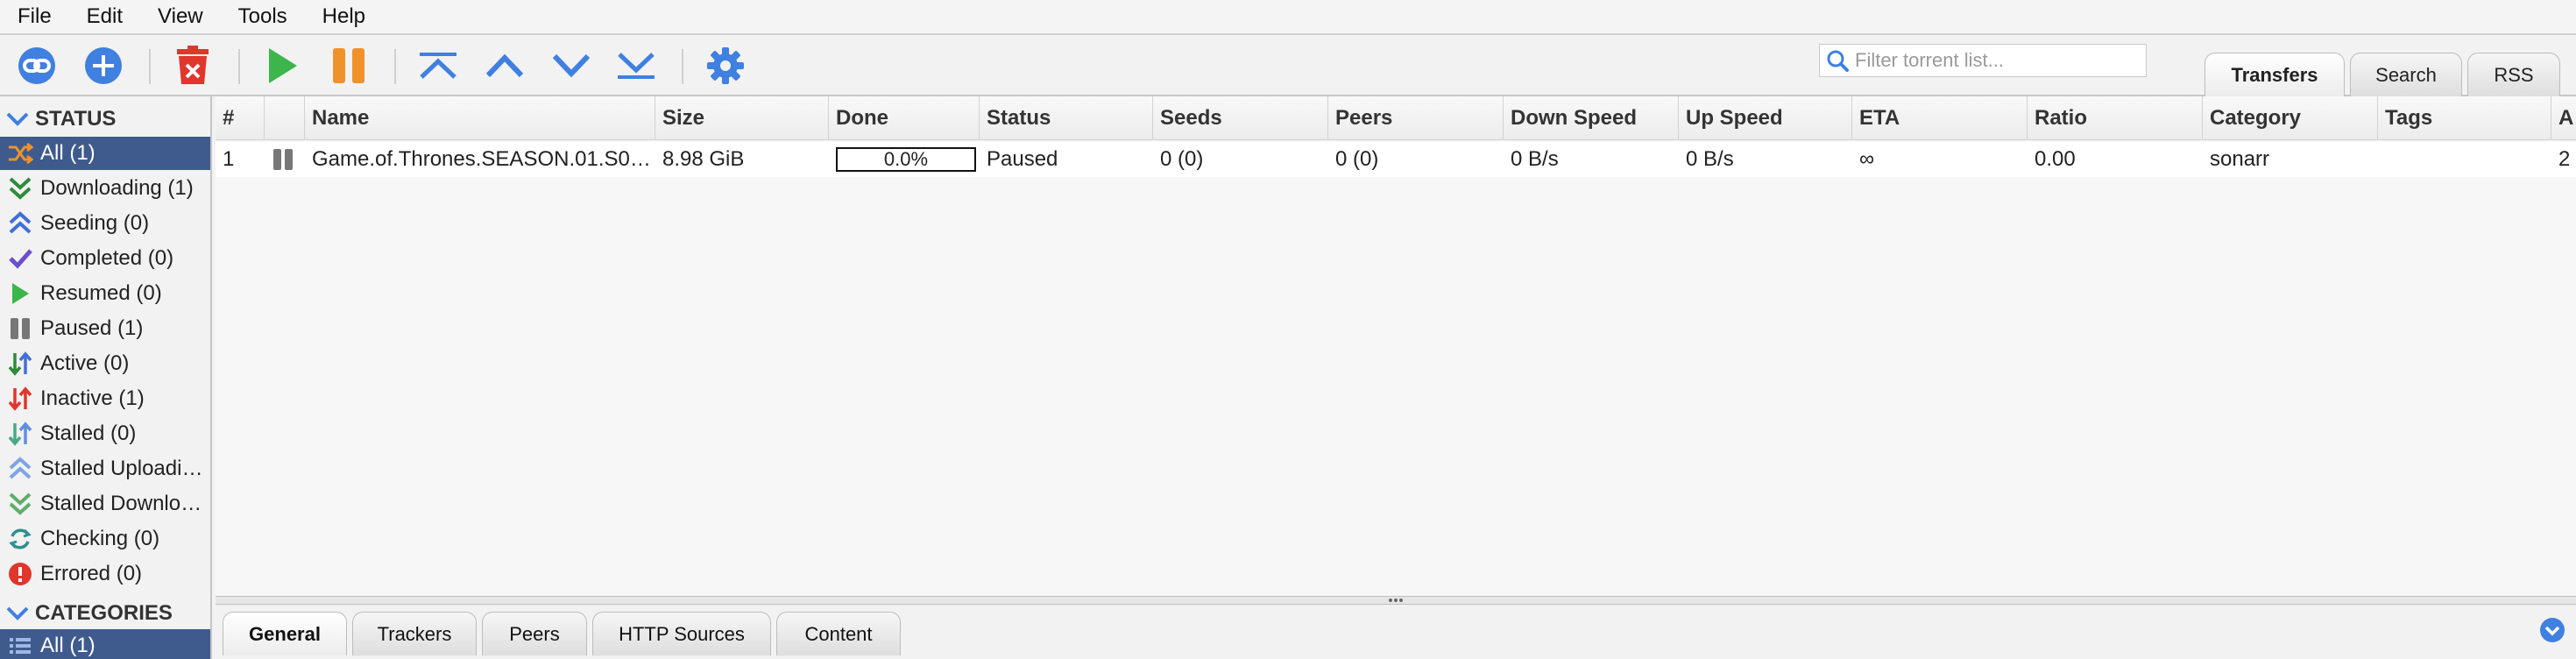  What do you see at coordinates (229, 159) in the screenshot?
I see `cell-number: 1` at bounding box center [229, 159].